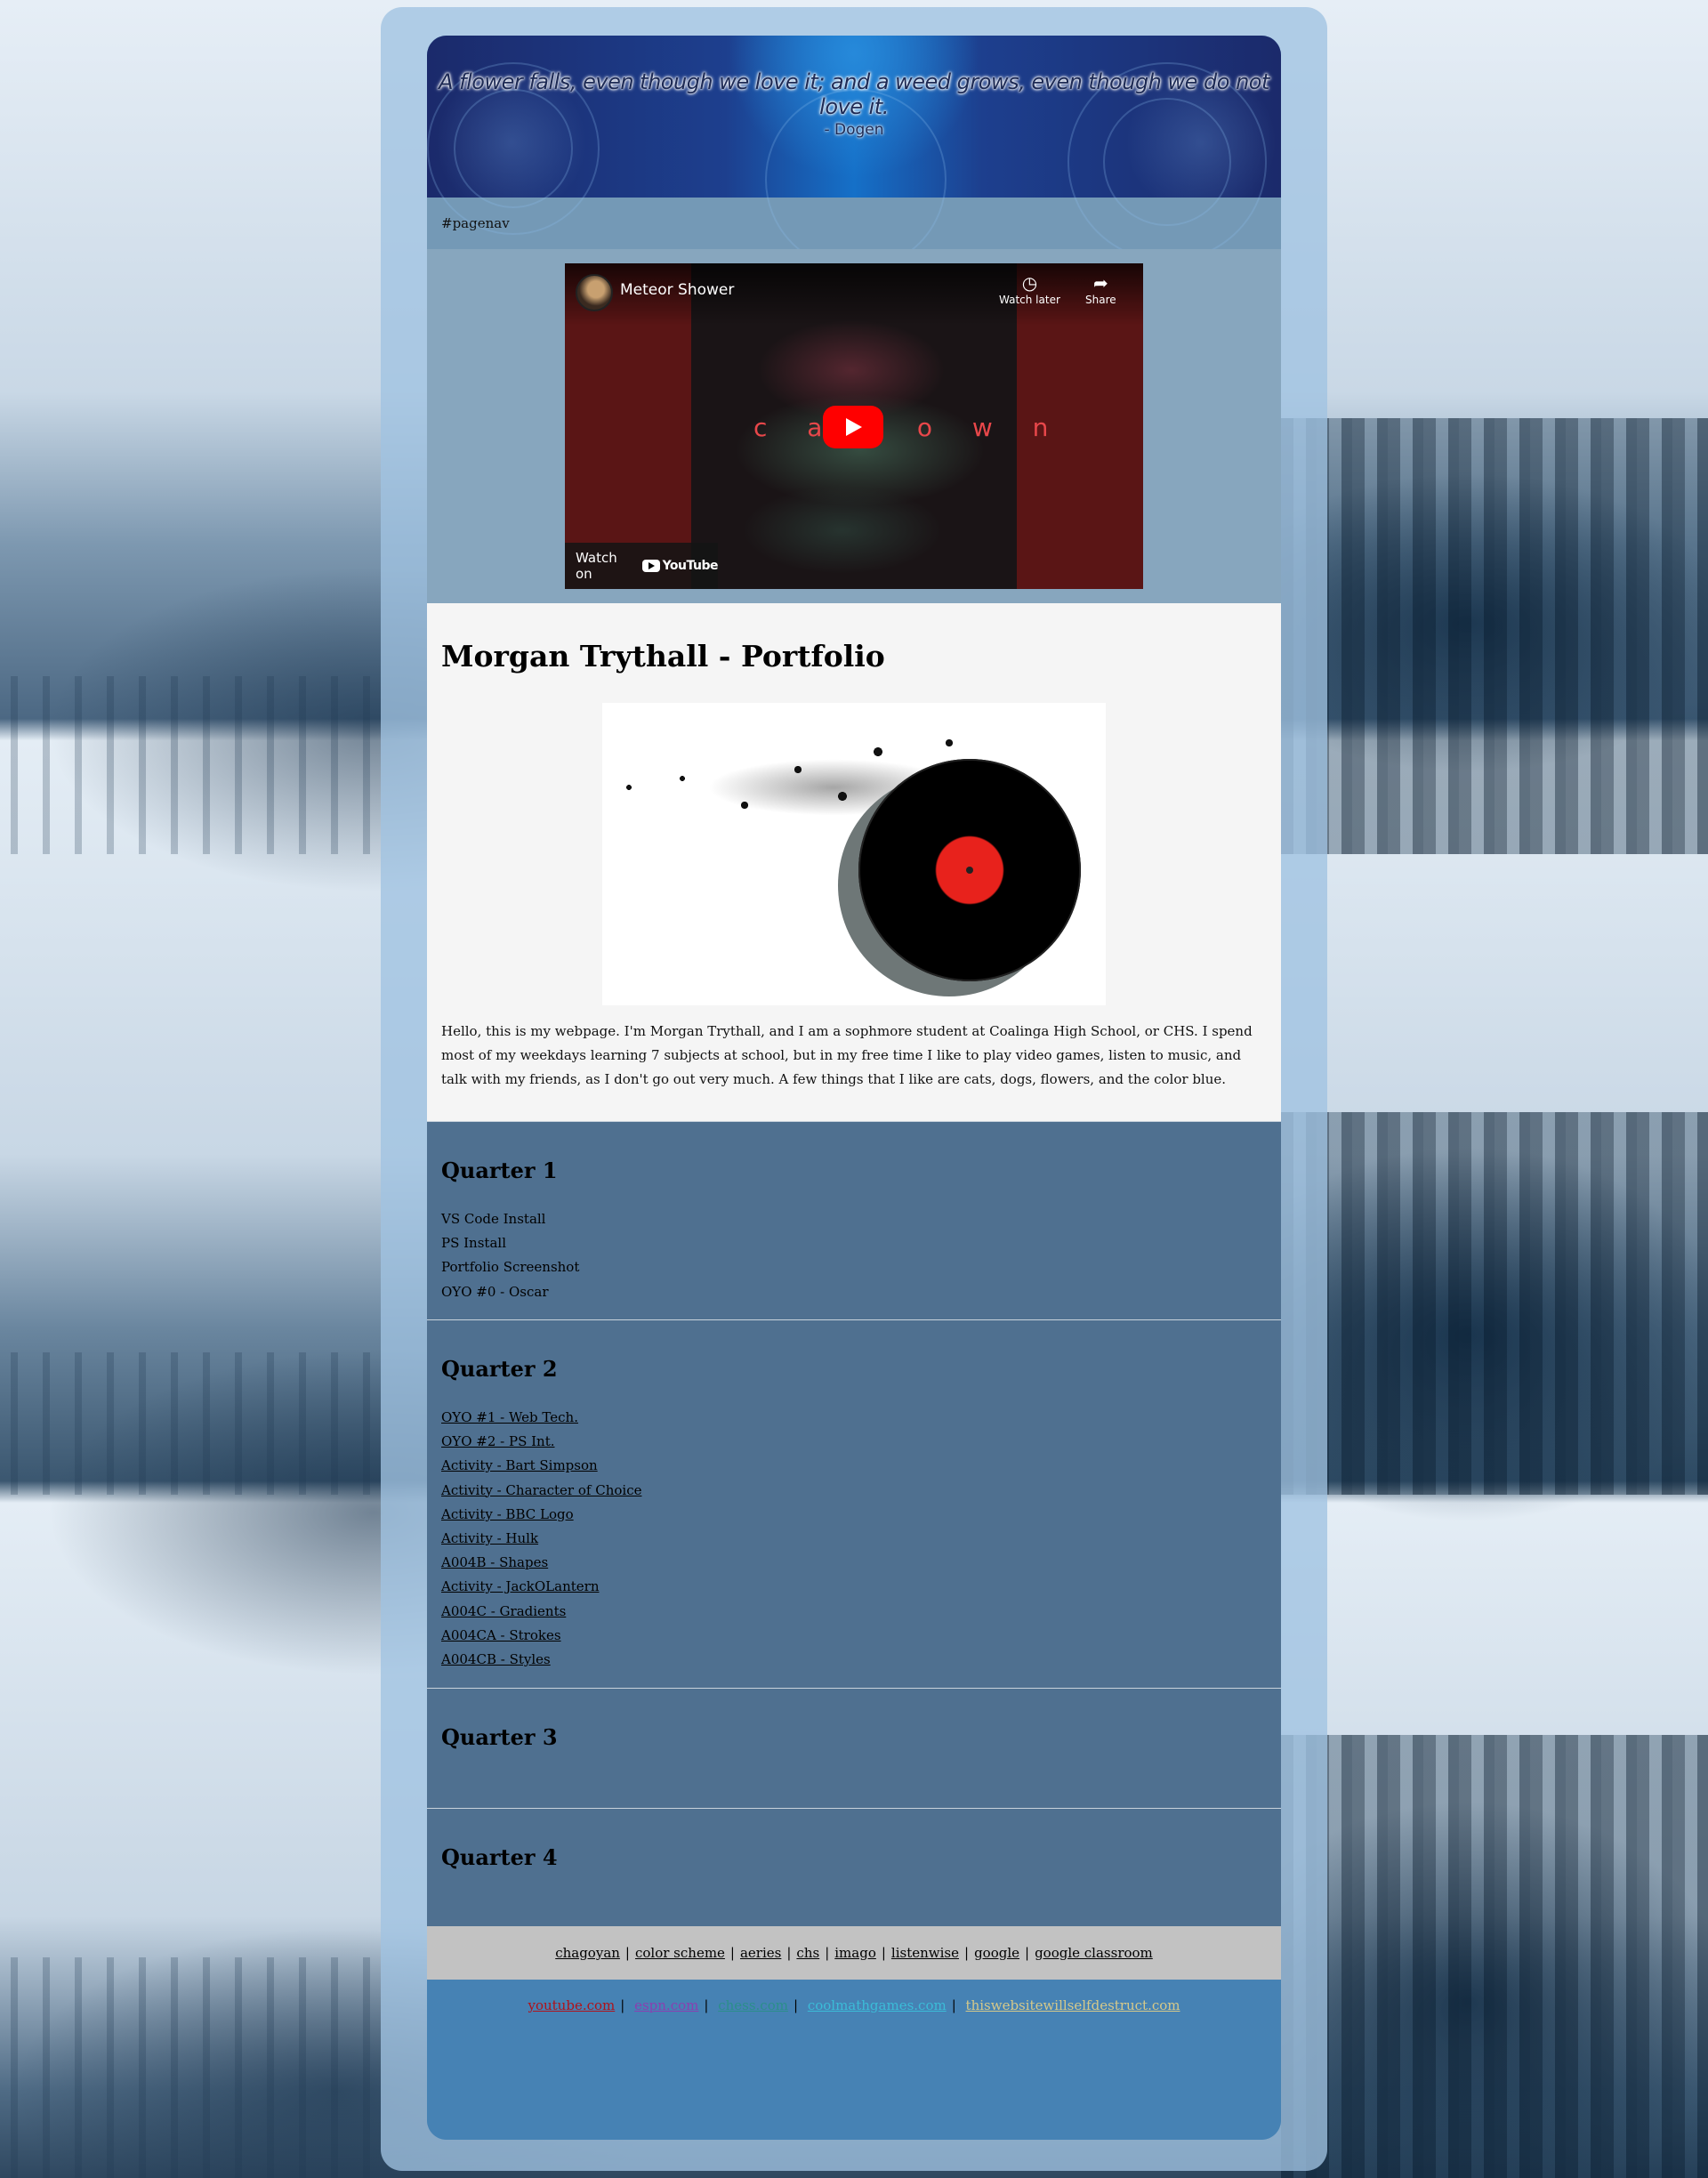 The width and height of the screenshot is (1708, 2178). What do you see at coordinates (854, 130) in the screenshot?
I see `header-quote-author: - Dogen` at bounding box center [854, 130].